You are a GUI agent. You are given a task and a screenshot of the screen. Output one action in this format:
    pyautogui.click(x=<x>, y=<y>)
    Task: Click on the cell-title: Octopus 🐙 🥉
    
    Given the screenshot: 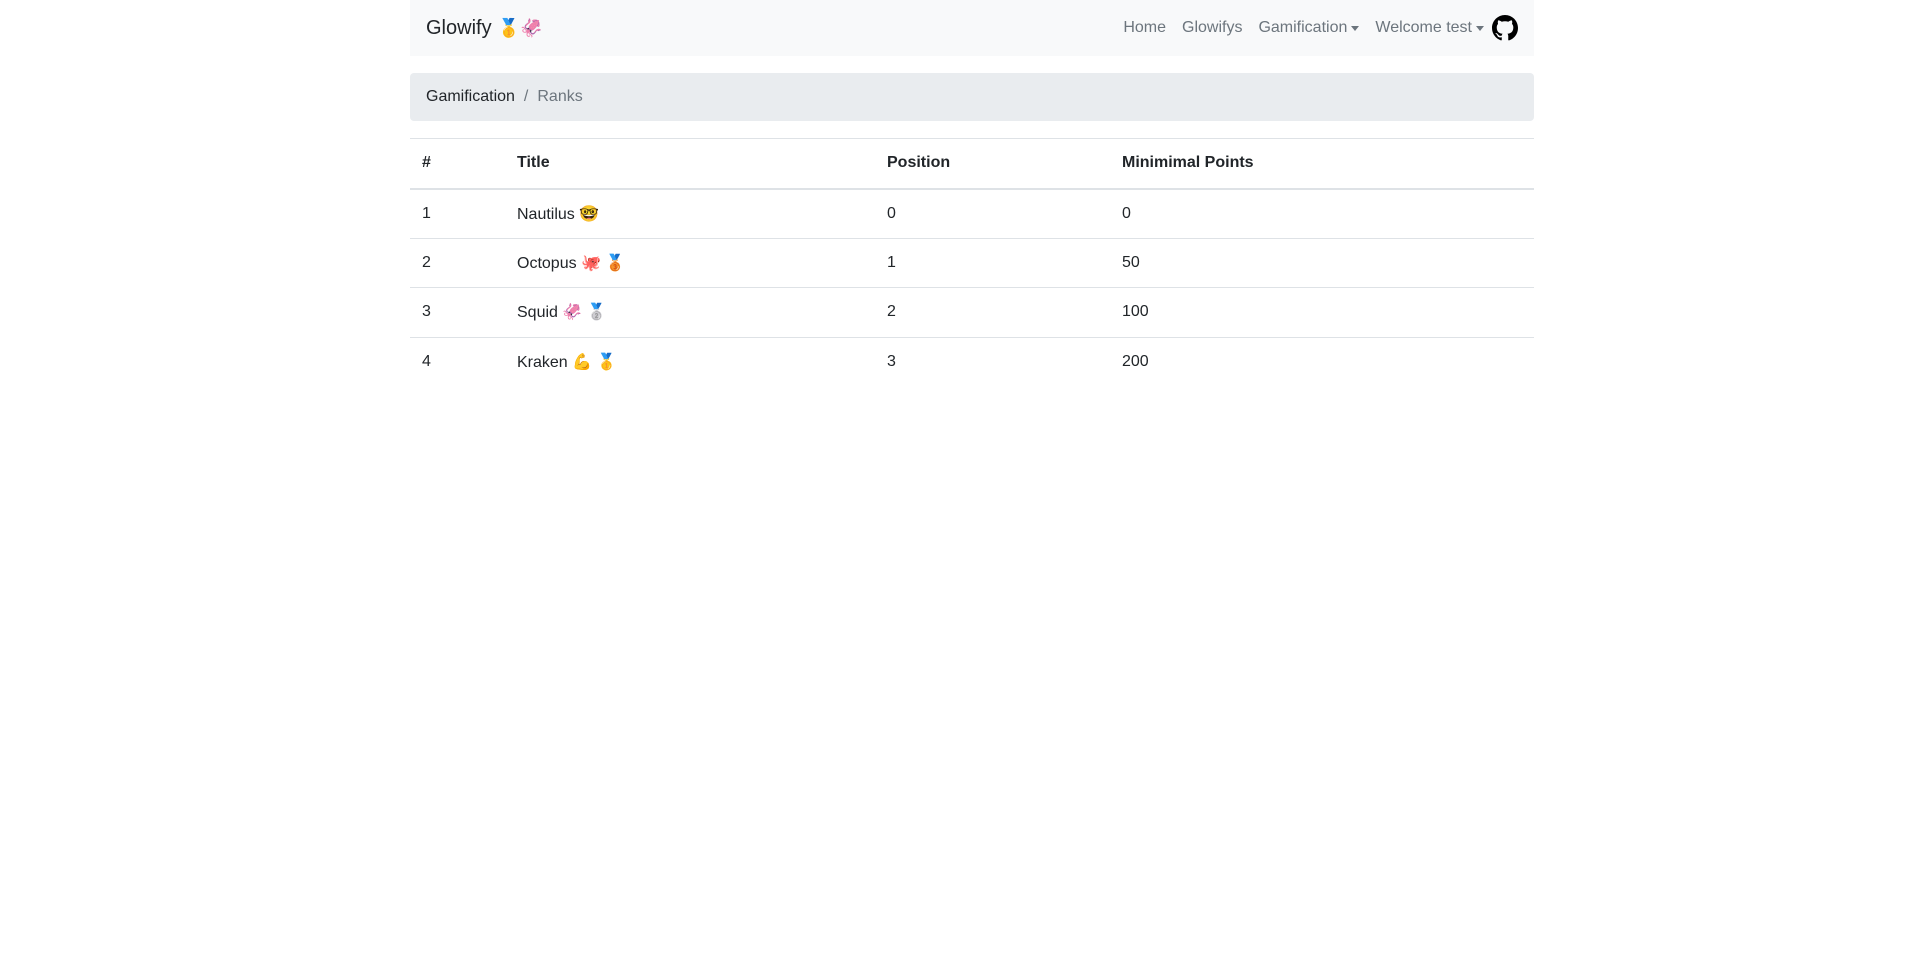 What is the action you would take?
    pyautogui.click(x=690, y=263)
    